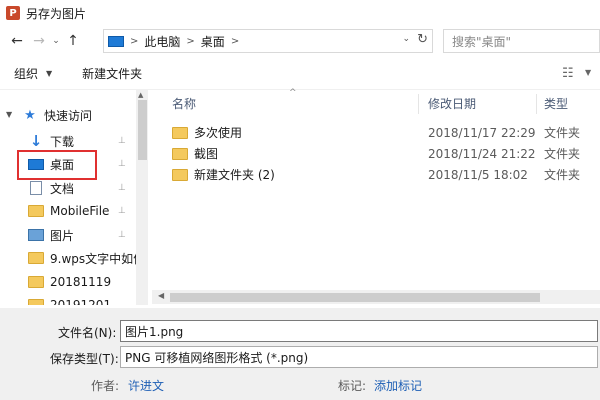 The image size is (600, 400). I want to click on sidebar-item-label: 9.wps文字中如何, so click(98, 258).